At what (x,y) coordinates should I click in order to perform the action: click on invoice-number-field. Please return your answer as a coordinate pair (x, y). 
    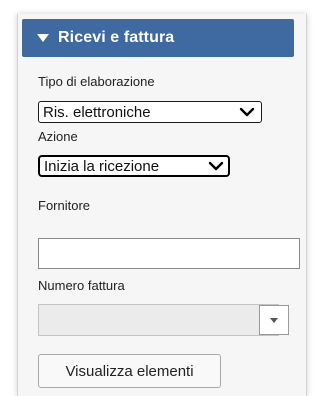
    Looking at the image, I should click on (158, 320).